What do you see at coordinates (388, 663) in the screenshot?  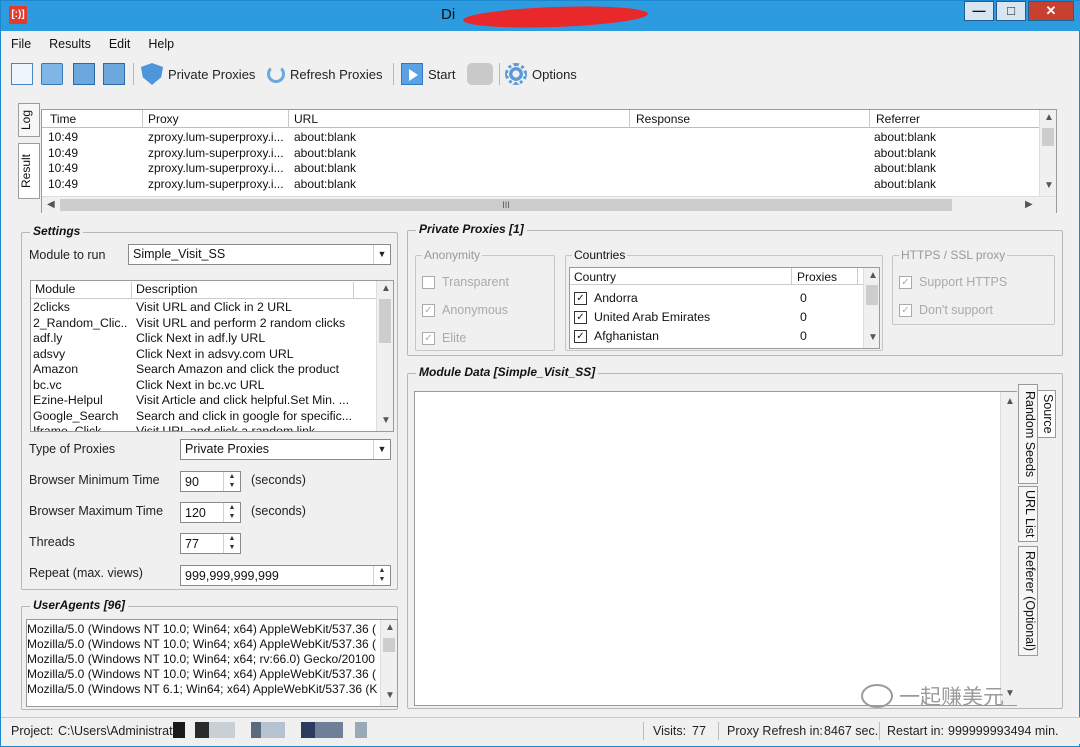 I see `useragents-scrollbar: ▲ ▼` at bounding box center [388, 663].